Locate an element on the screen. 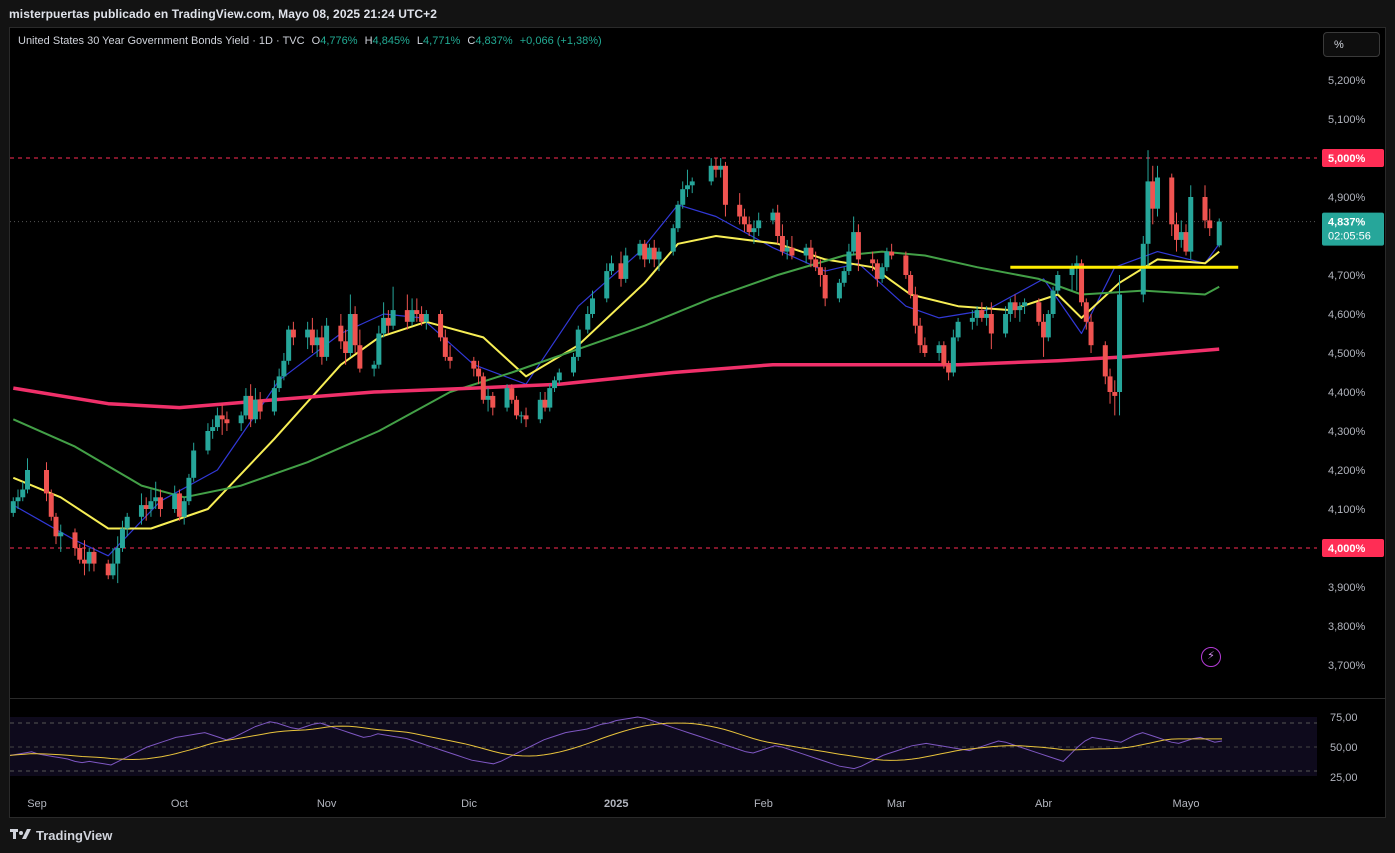 This screenshot has height=853, width=1395. price-tick-label: 3,700% is located at coordinates (1347, 666).